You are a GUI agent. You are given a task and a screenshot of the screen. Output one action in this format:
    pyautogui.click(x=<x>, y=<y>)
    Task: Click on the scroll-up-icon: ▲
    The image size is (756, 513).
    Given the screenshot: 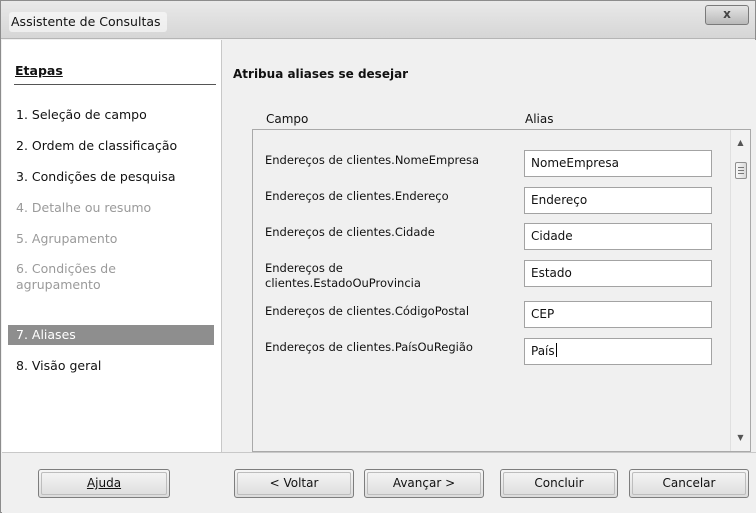 What is the action you would take?
    pyautogui.click(x=740, y=143)
    